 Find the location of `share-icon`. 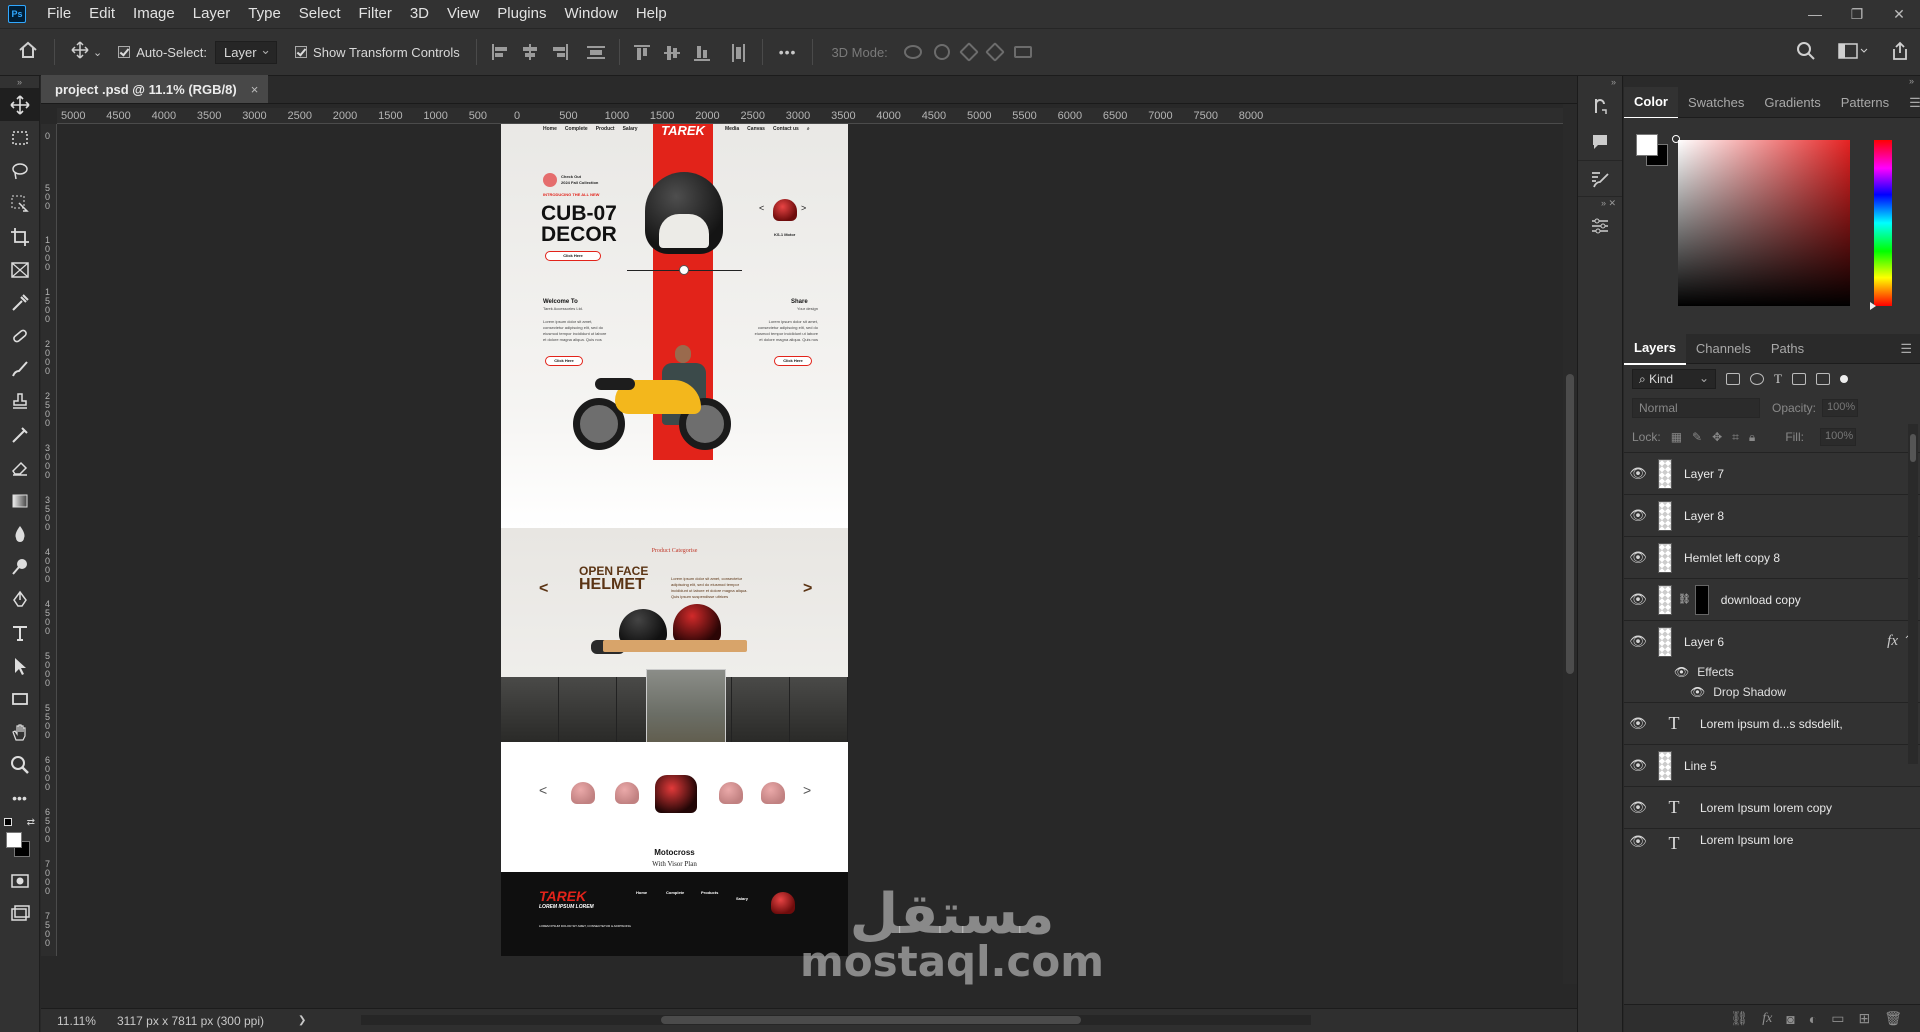

share-icon is located at coordinates (1900, 52).